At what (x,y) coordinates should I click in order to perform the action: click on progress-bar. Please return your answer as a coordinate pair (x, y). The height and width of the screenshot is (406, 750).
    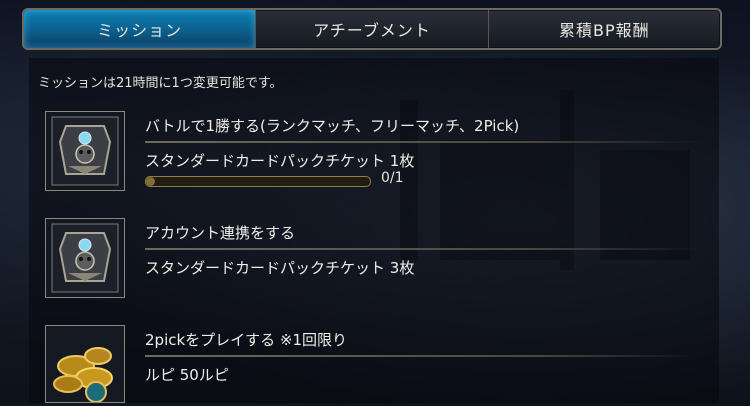
    Looking at the image, I should click on (258, 181).